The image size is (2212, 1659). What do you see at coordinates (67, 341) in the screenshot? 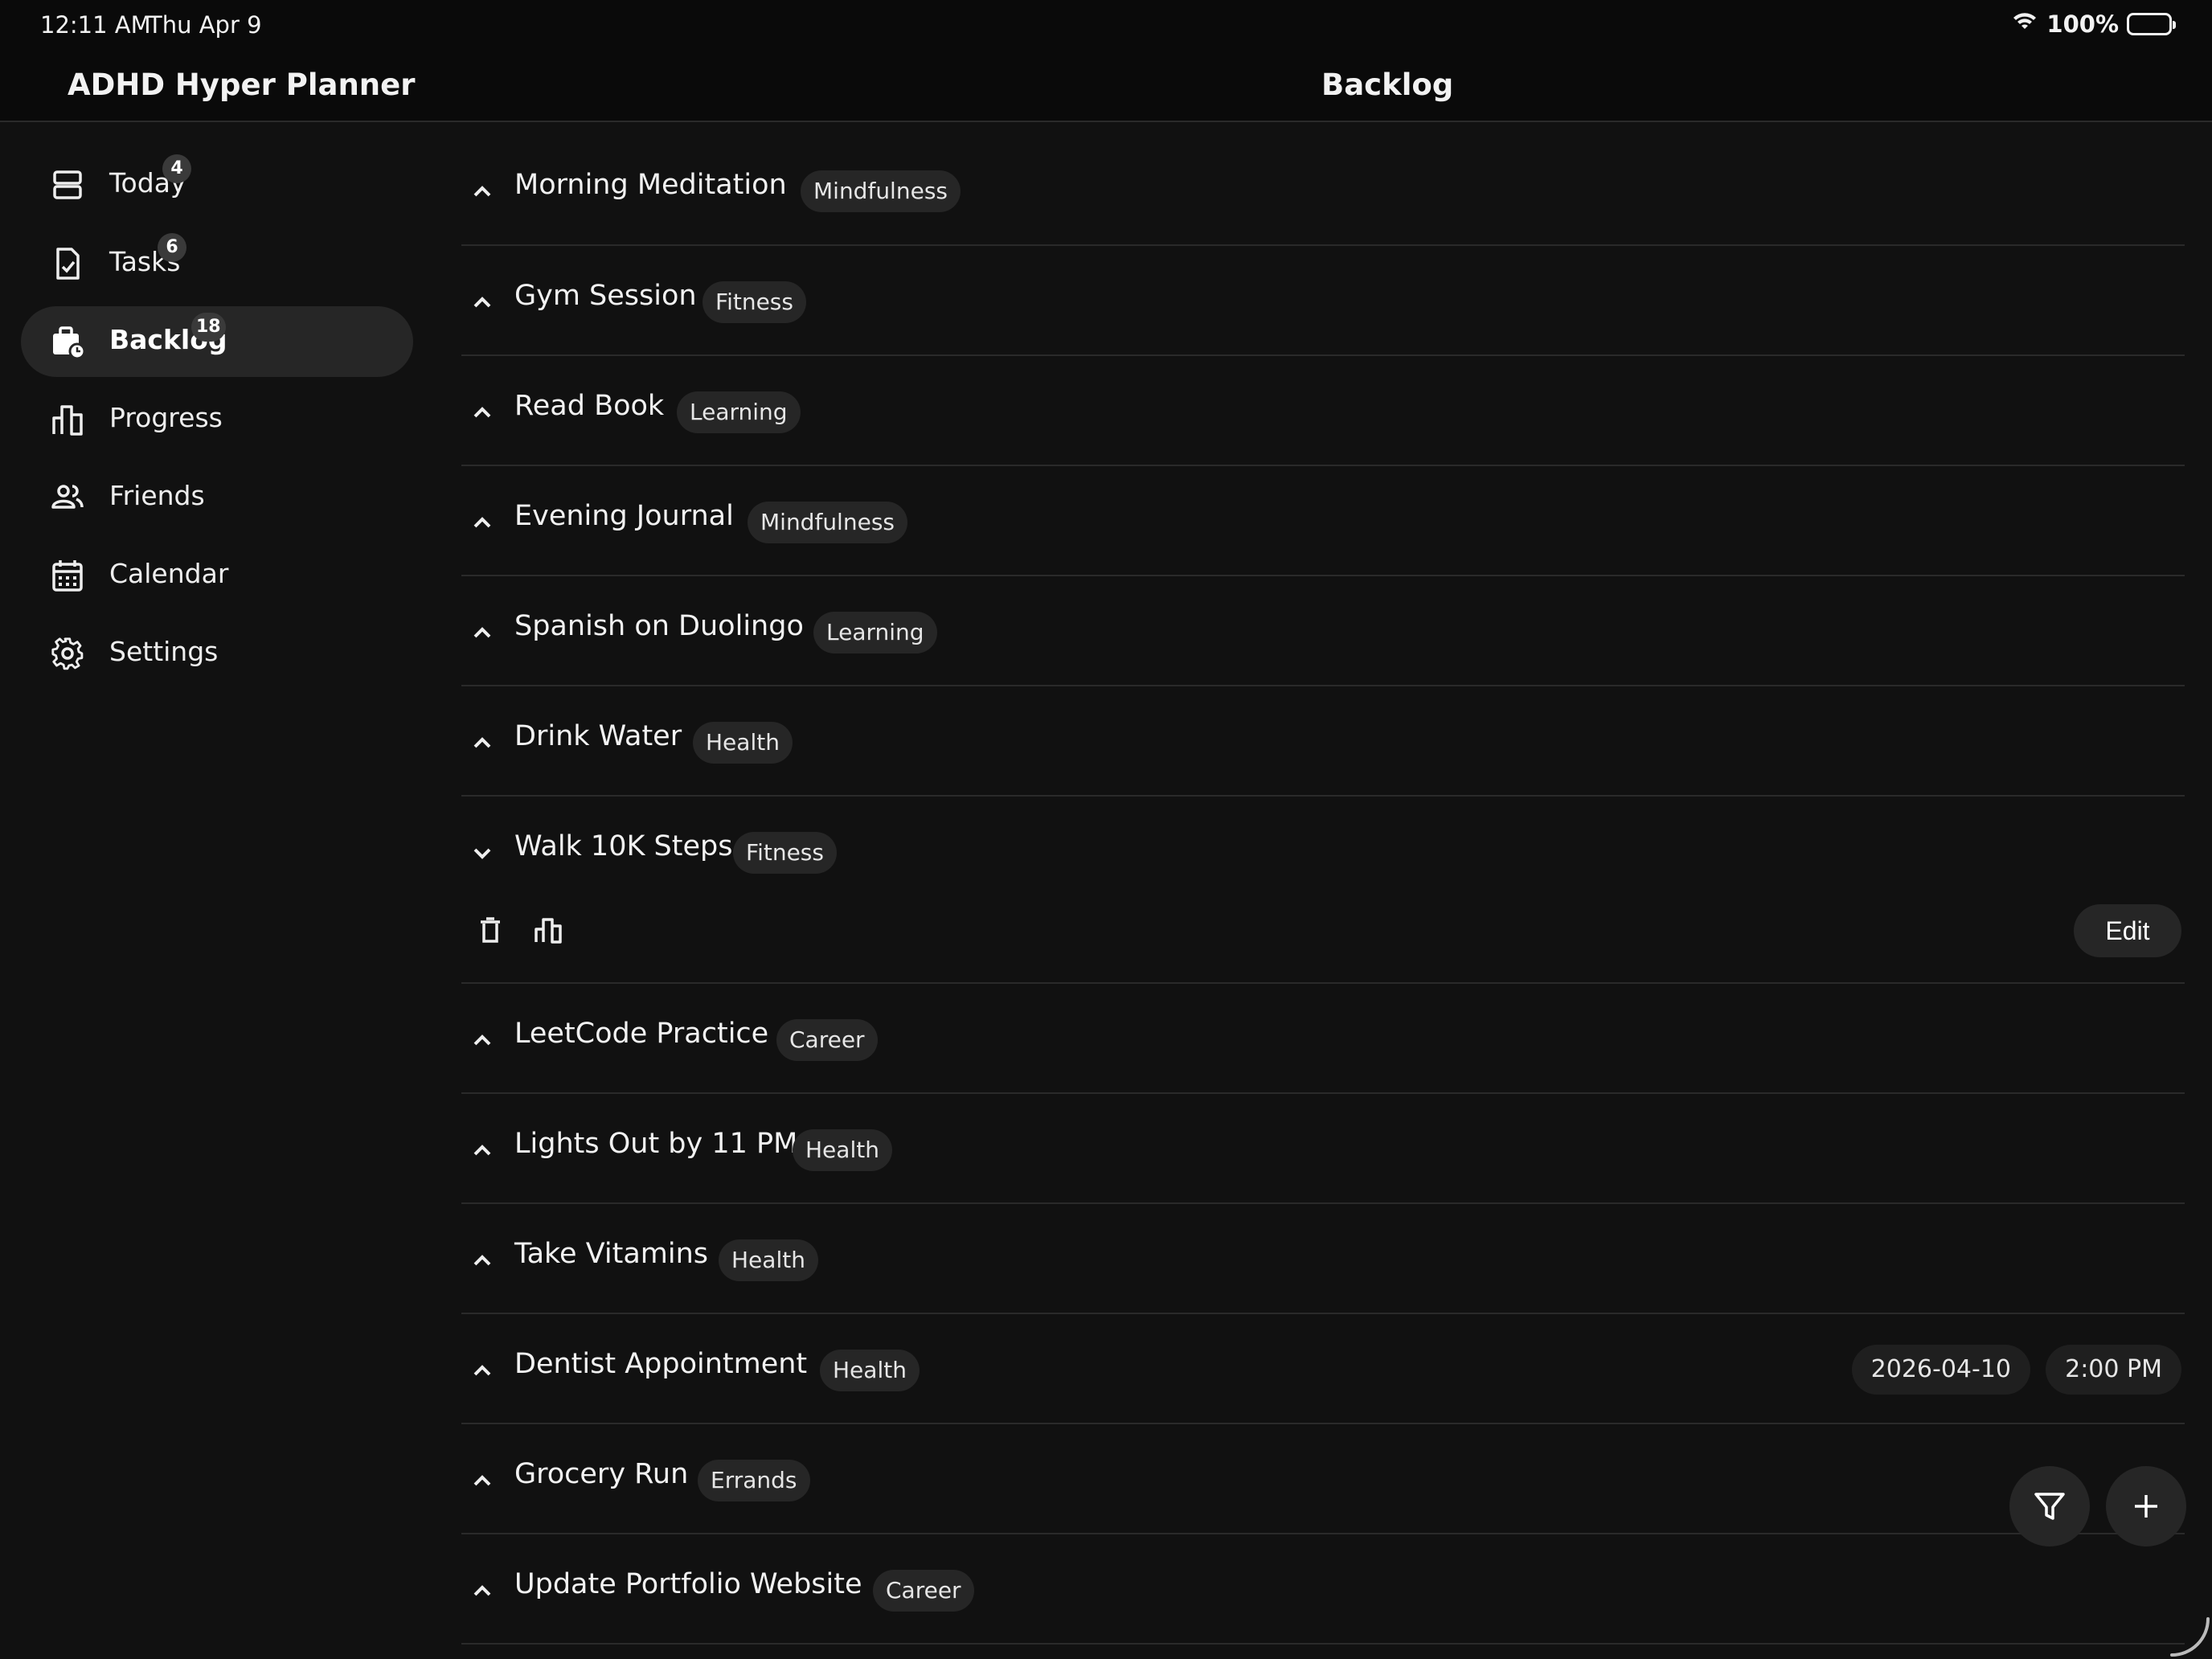
I see `backlog-icon` at bounding box center [67, 341].